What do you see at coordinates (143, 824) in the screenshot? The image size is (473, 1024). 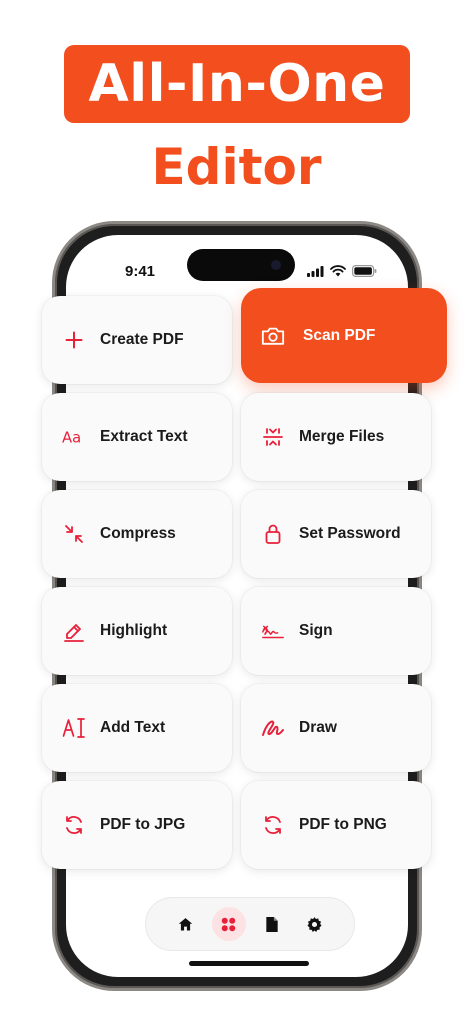 I see `tool-label: PDF to JPG` at bounding box center [143, 824].